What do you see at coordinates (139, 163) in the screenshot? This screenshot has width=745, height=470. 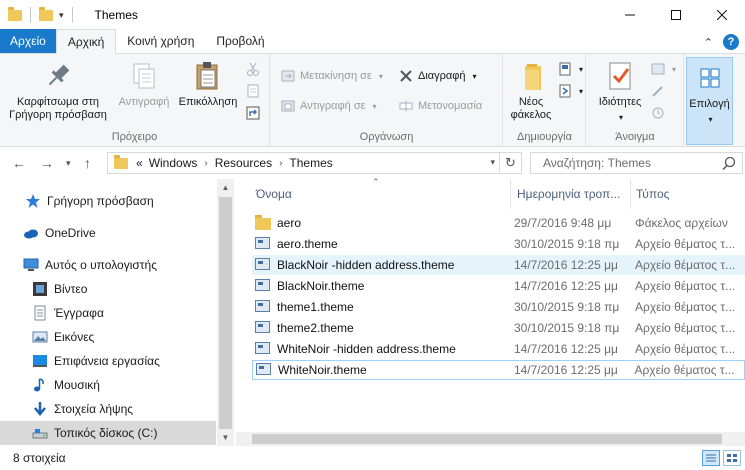 I see `breadcrumb-overflow: «` at bounding box center [139, 163].